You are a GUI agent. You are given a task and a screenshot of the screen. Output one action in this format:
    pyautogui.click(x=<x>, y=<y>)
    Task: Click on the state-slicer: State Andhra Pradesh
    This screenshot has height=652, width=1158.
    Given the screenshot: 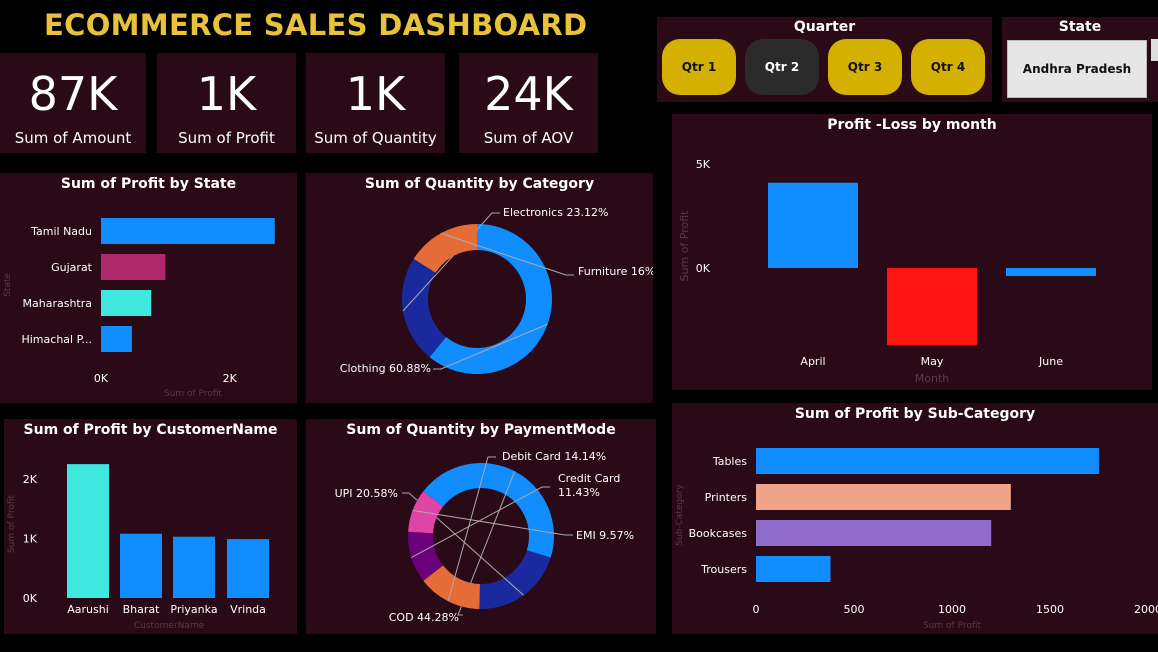 What is the action you would take?
    pyautogui.click(x=1080, y=59)
    